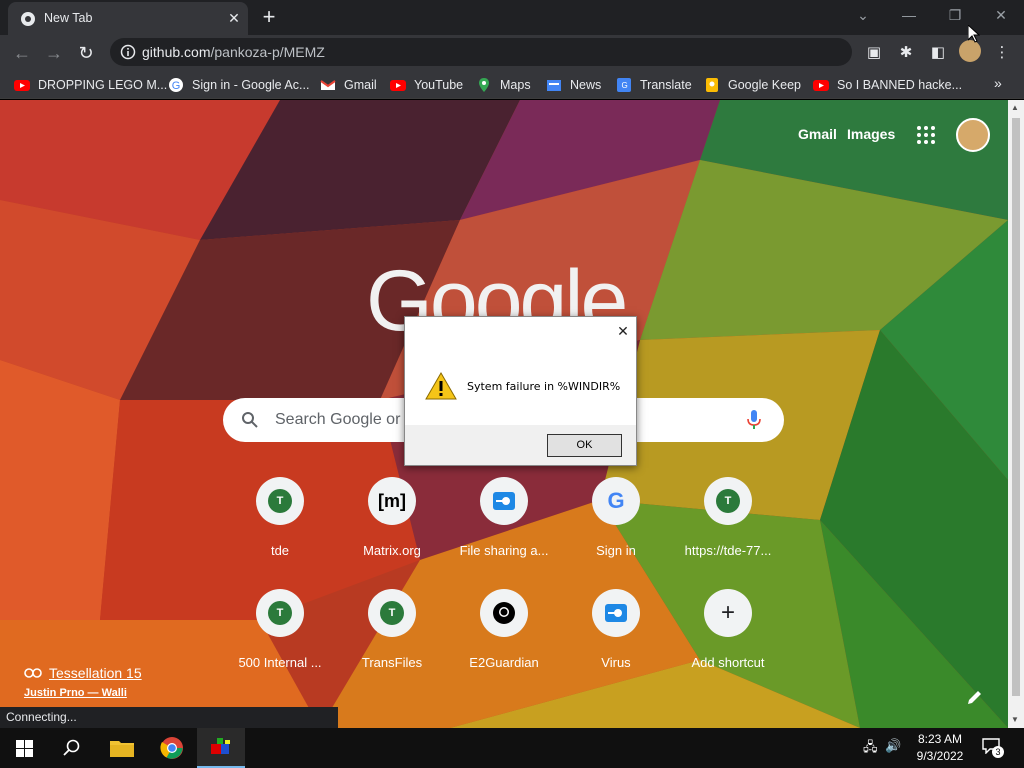 The width and height of the screenshot is (1024, 768). I want to click on network-icon: 🖧, so click(870, 749).